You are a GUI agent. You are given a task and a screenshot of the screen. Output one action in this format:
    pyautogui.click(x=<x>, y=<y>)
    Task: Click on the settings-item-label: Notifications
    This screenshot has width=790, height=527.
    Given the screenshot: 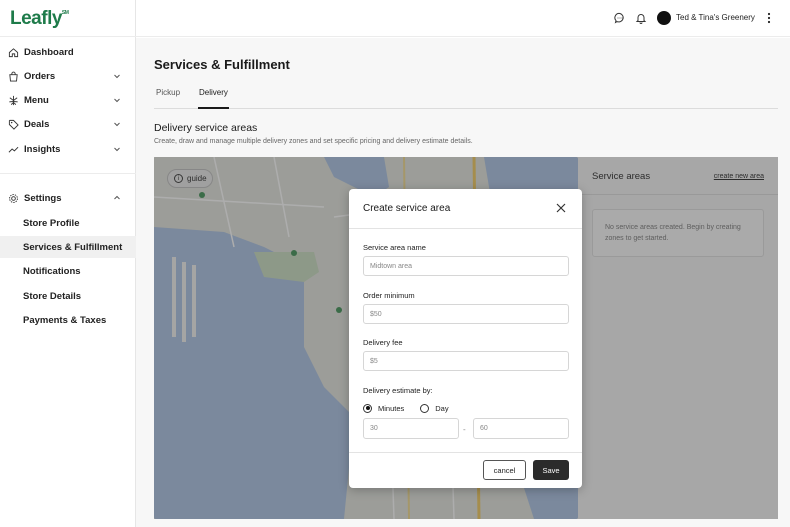 What is the action you would take?
    pyautogui.click(x=52, y=271)
    